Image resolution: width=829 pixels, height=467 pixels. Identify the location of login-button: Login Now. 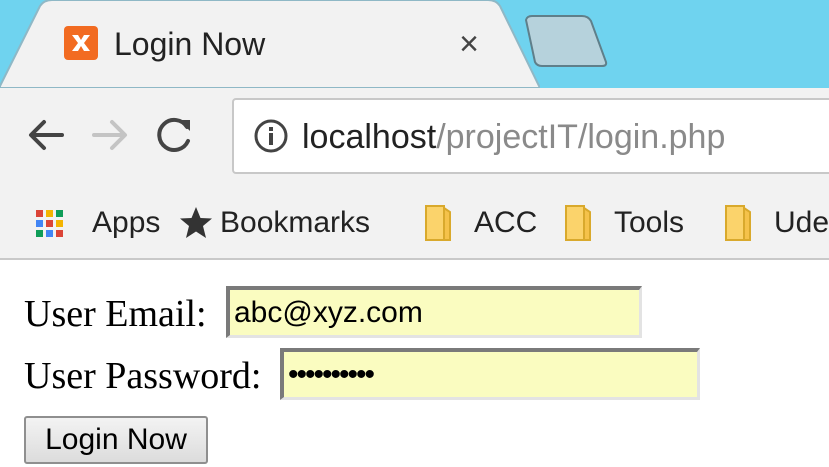
(116, 440).